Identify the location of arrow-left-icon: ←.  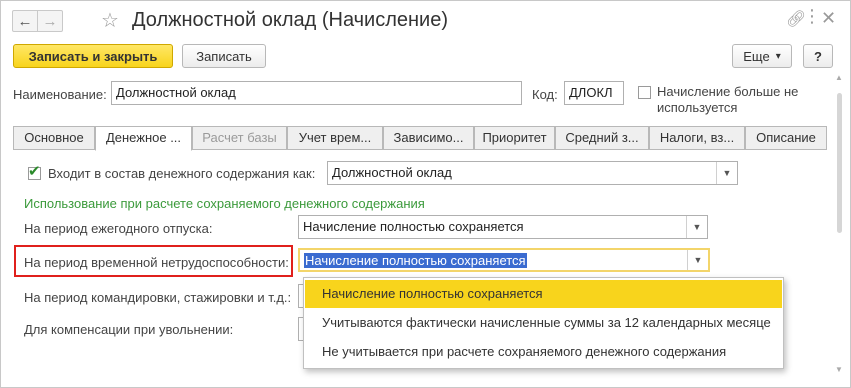
(25, 21).